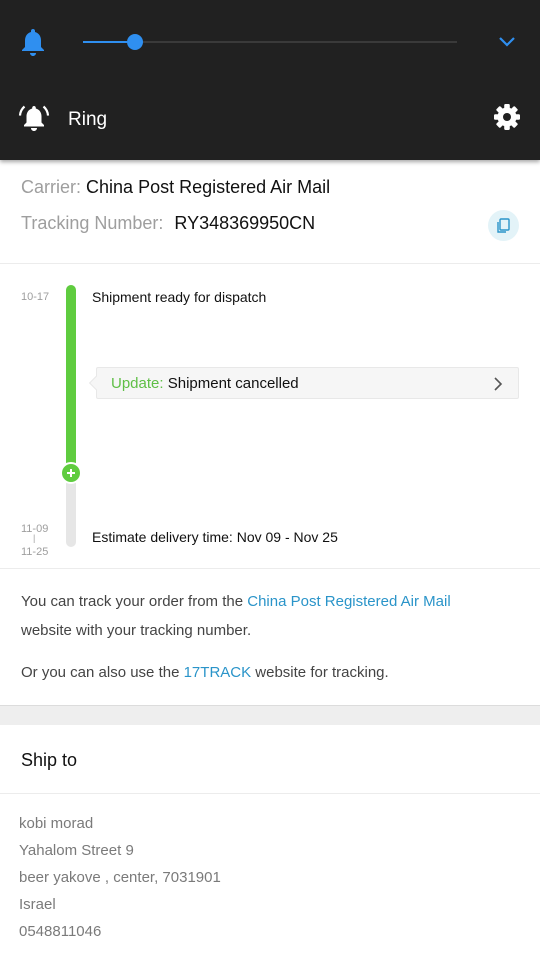  Describe the element at coordinates (507, 117) in the screenshot. I see `gear-icon` at that location.